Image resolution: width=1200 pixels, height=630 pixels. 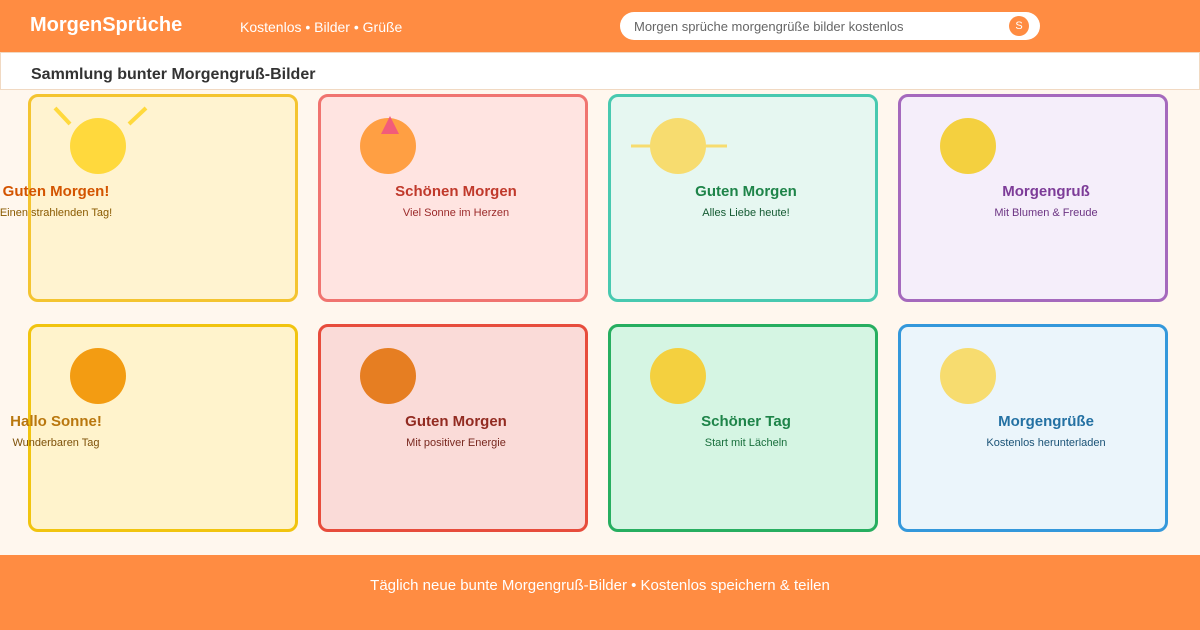 What do you see at coordinates (321, 27) in the screenshot?
I see `nav-links: Kostenlos • Bilder • Grüße` at bounding box center [321, 27].